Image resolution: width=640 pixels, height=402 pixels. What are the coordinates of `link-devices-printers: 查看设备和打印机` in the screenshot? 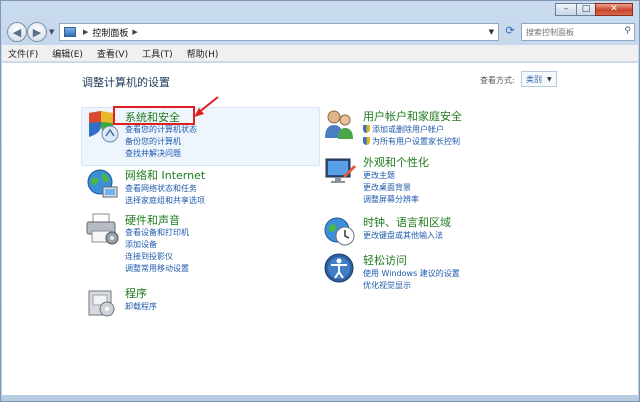 It's located at (157, 232).